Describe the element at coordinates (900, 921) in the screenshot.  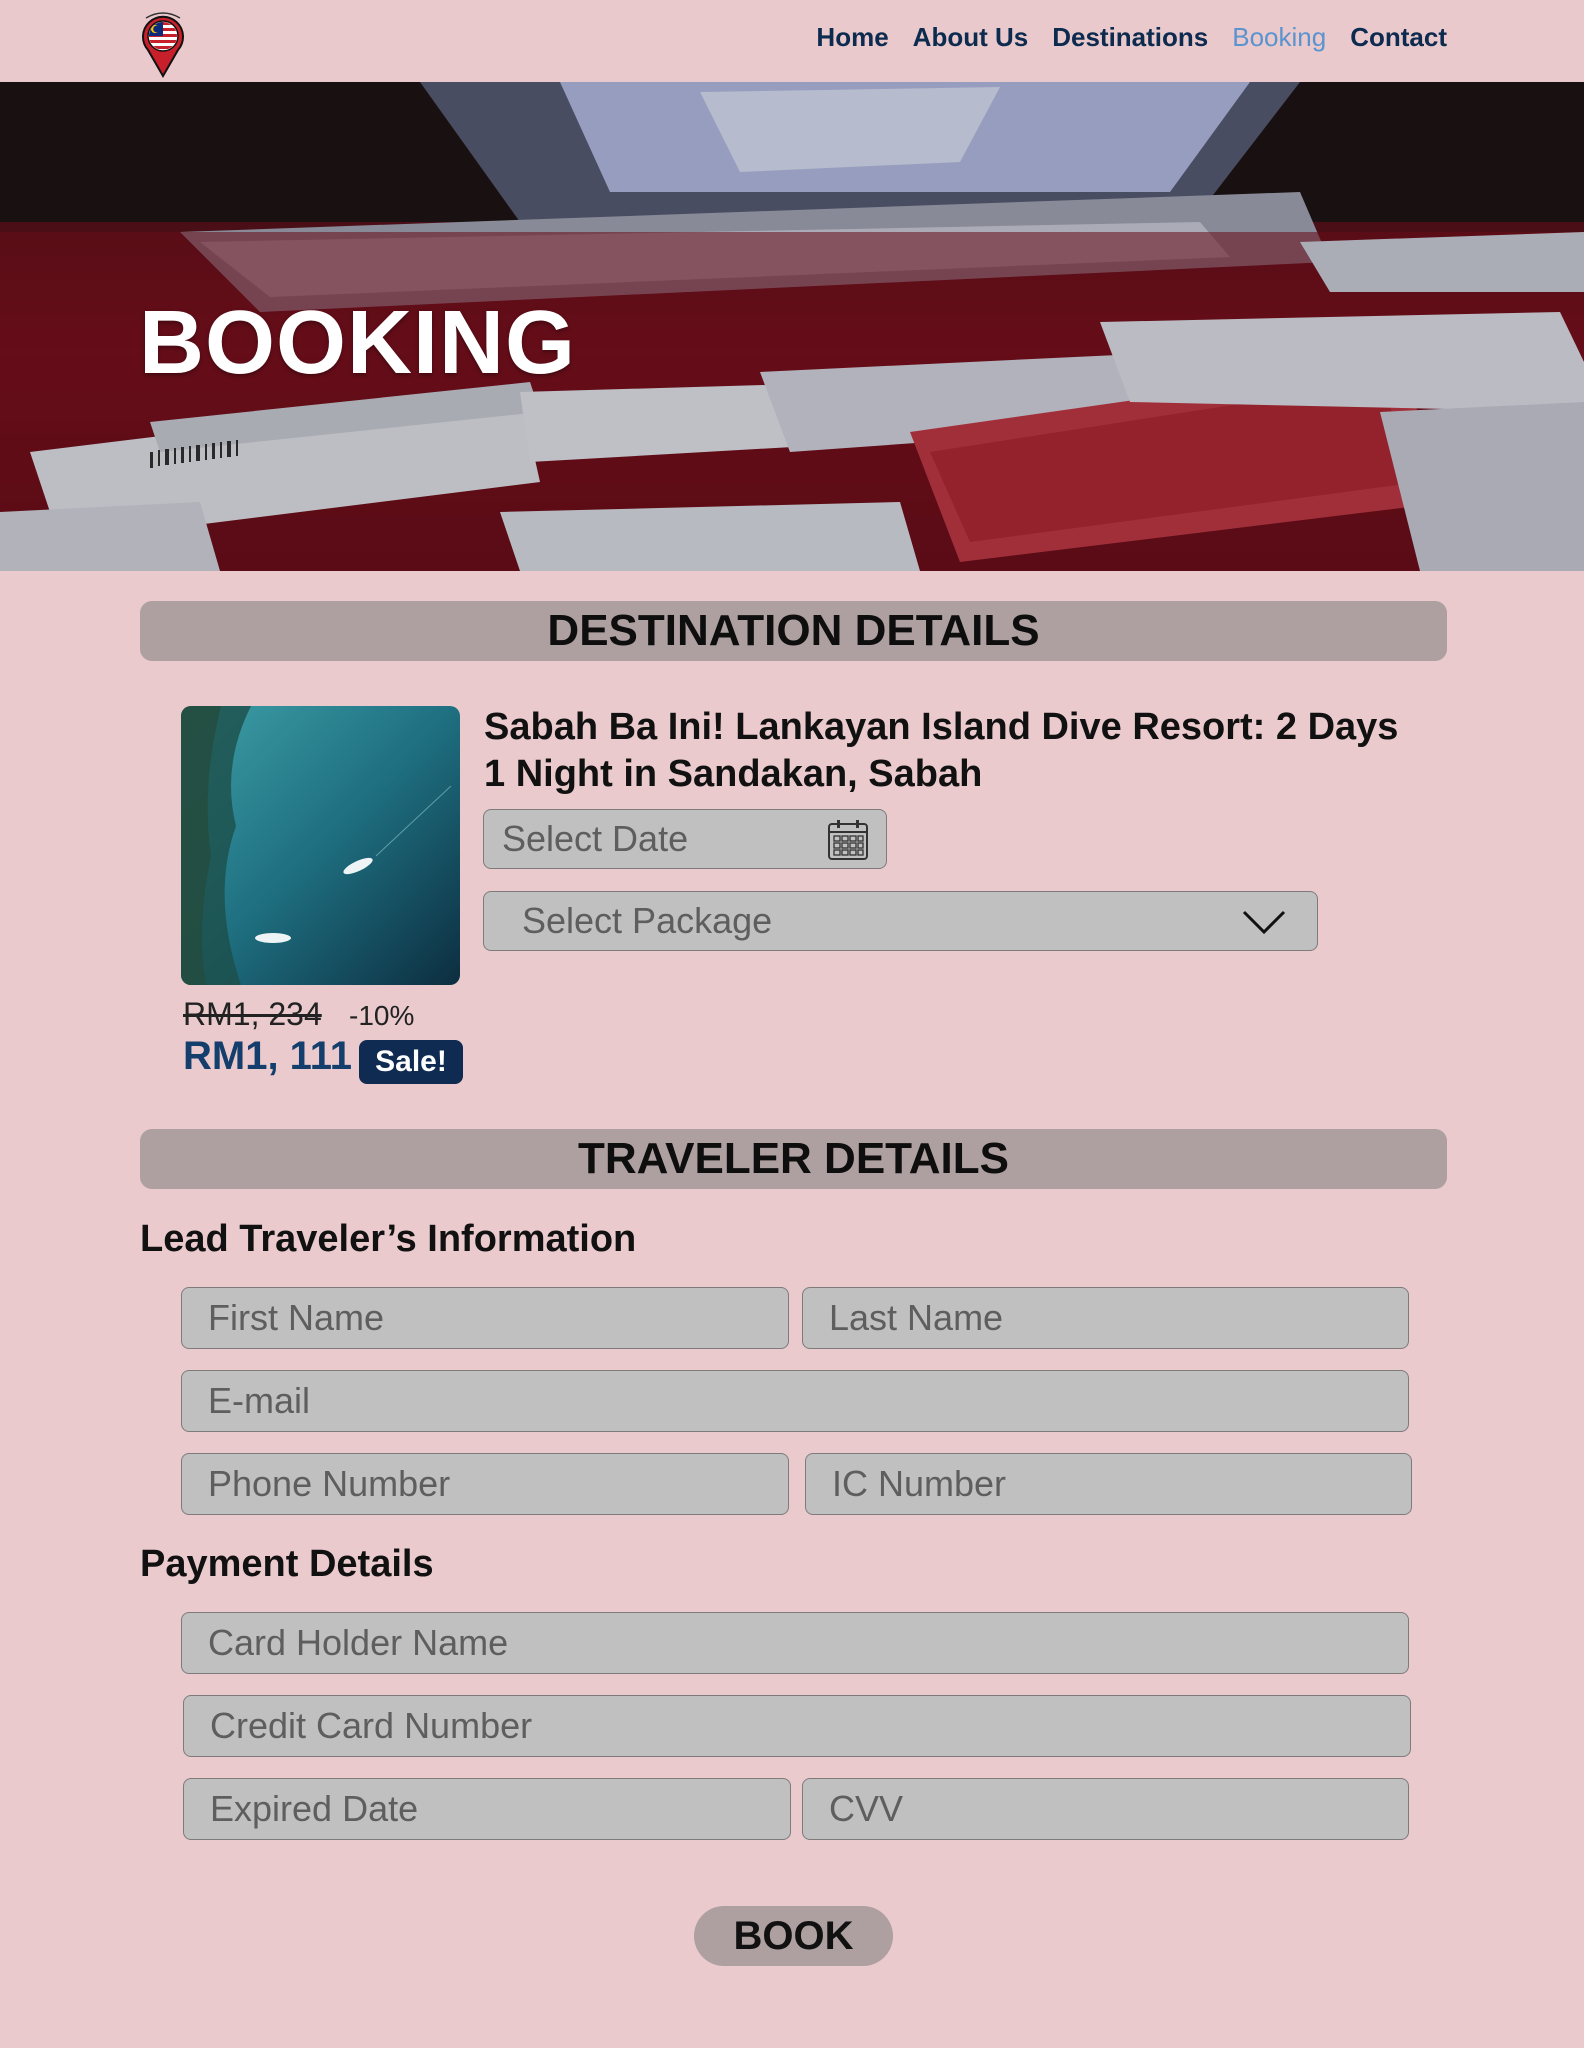
I see `select-package-dropdown: Select Package` at that location.